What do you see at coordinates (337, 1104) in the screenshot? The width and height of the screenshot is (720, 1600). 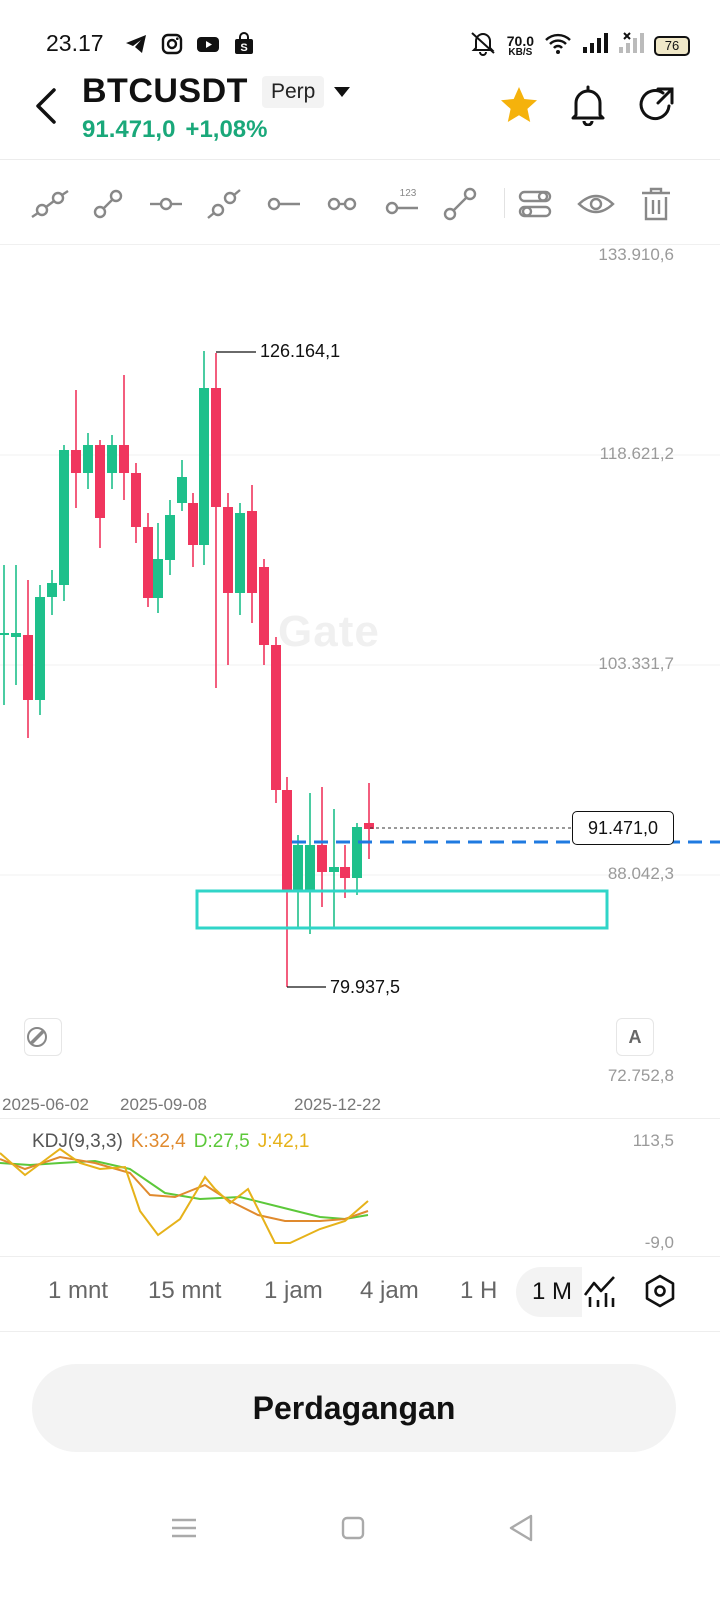 I see `date-axis-label: 2025-12-22` at bounding box center [337, 1104].